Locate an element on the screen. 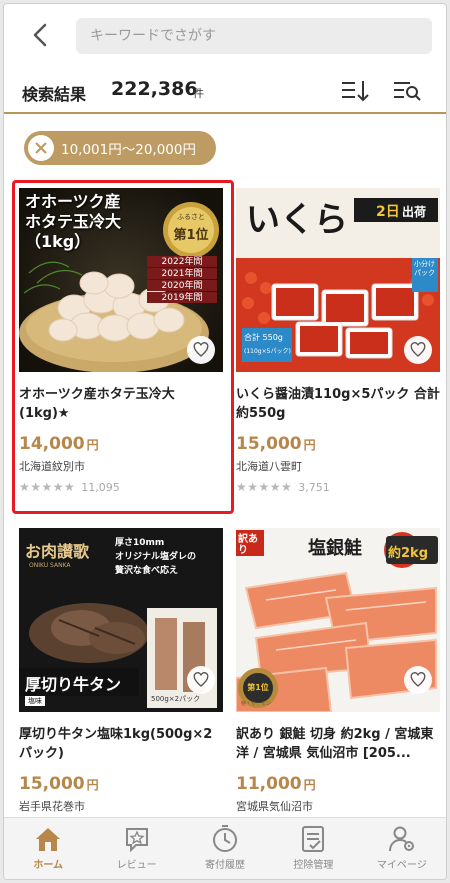 This screenshot has height=883, width=450. chevron-left-icon is located at coordinates (40, 35).